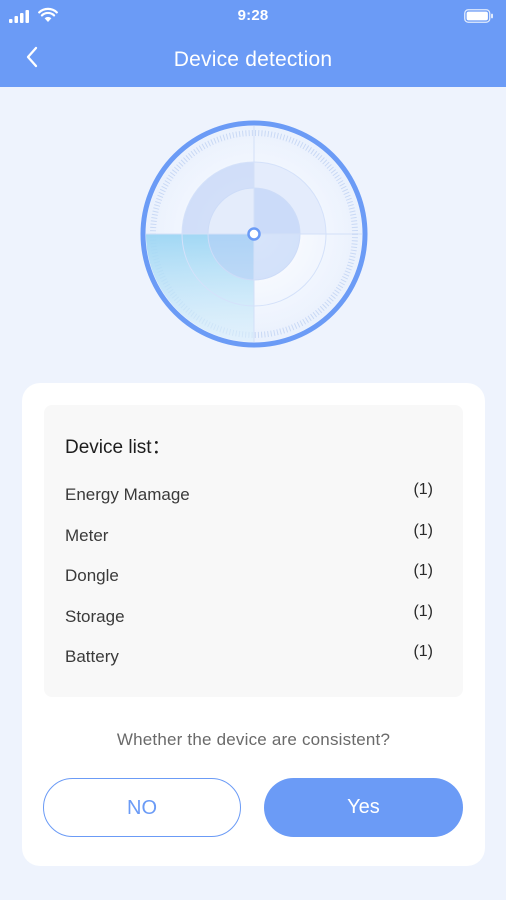 This screenshot has width=506, height=900. Describe the element at coordinates (478, 16) in the screenshot. I see `battery-icon` at that location.